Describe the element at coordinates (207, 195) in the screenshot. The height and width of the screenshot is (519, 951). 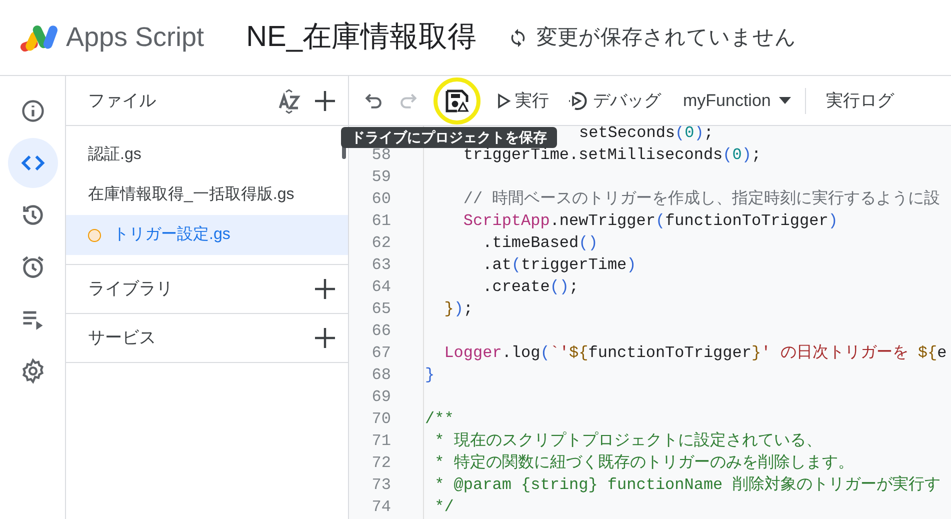
I see `file-item: 在庫情報取得_一括取得版.gs` at that location.